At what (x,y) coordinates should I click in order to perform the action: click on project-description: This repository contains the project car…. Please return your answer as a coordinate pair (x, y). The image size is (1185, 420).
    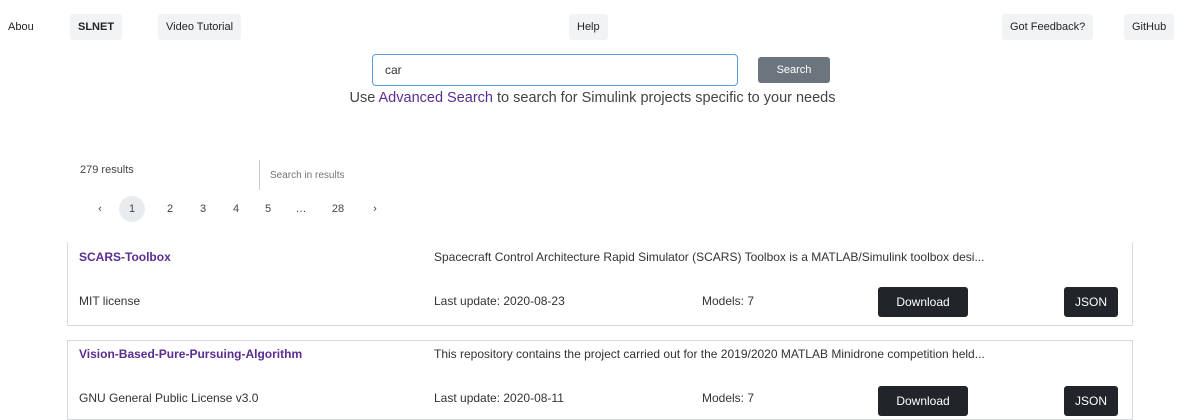
    Looking at the image, I should click on (709, 354).